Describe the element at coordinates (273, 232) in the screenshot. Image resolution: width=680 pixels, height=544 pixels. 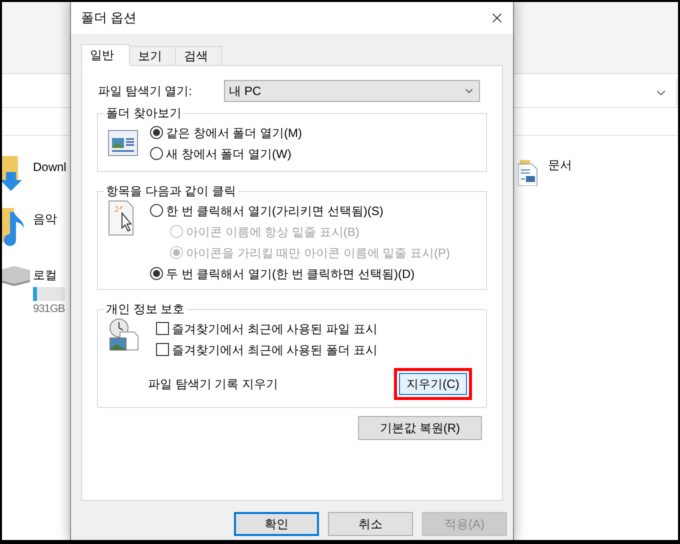
I see `option-label: 아이콘 이름에 항상 밑줄 표시(B)` at that location.